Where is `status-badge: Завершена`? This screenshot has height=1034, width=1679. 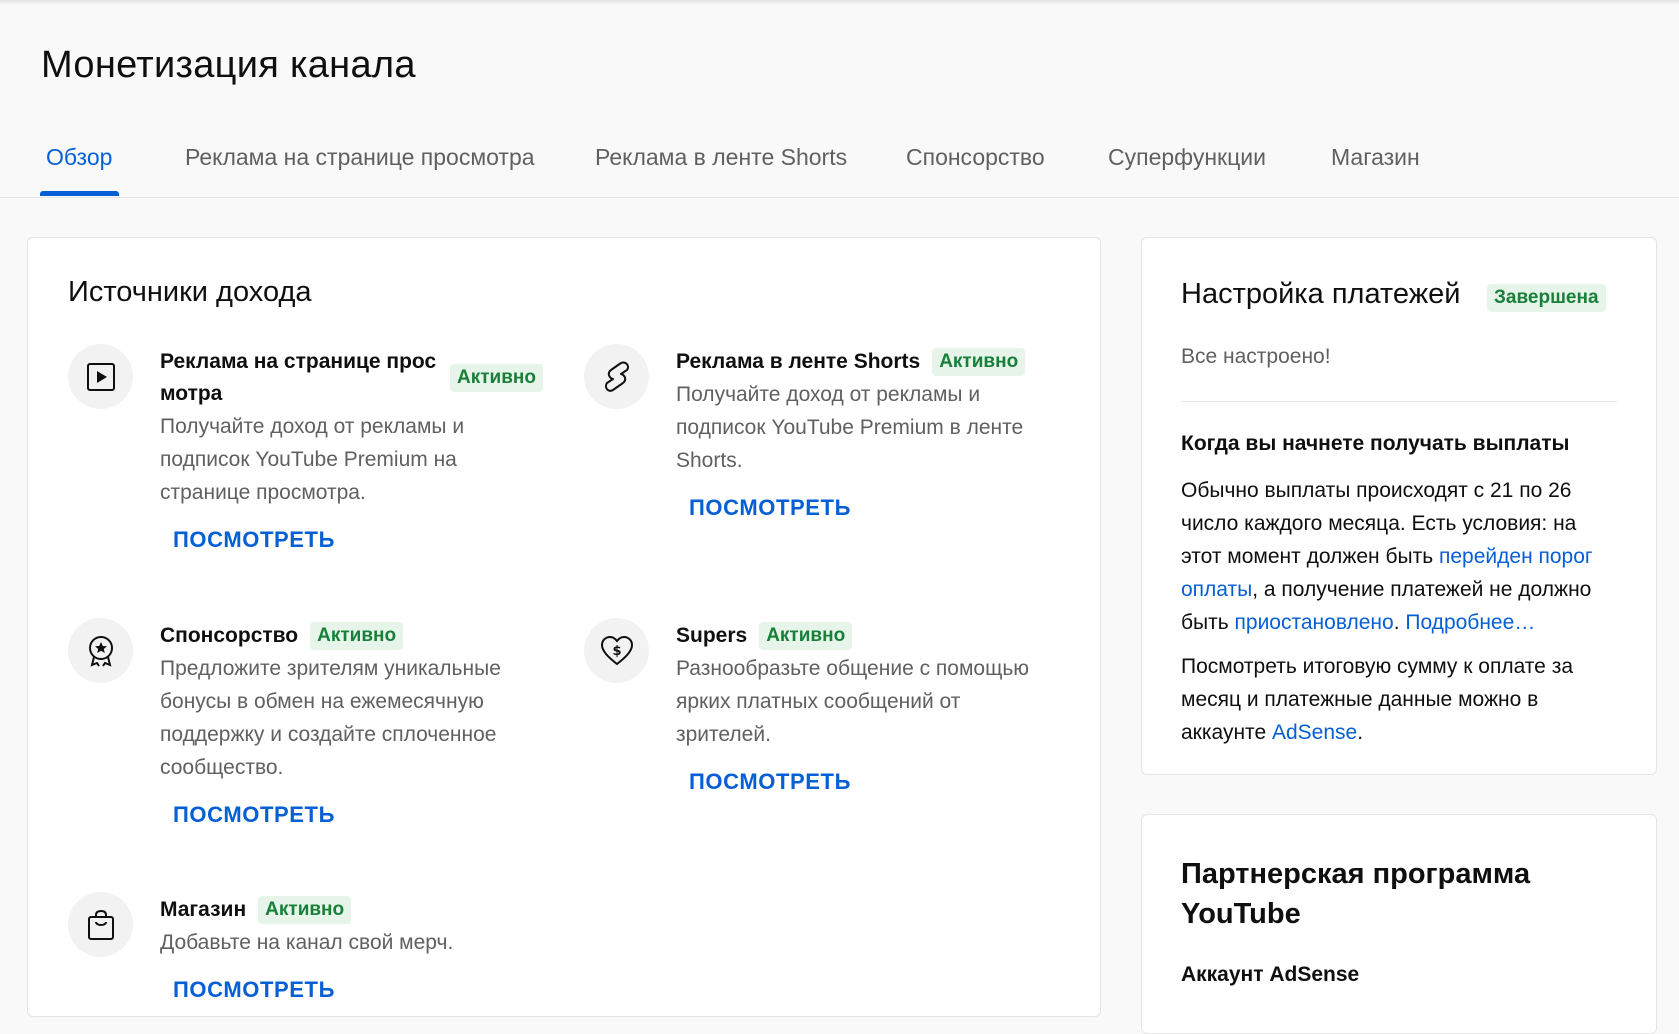
status-badge: Завершена is located at coordinates (1546, 298).